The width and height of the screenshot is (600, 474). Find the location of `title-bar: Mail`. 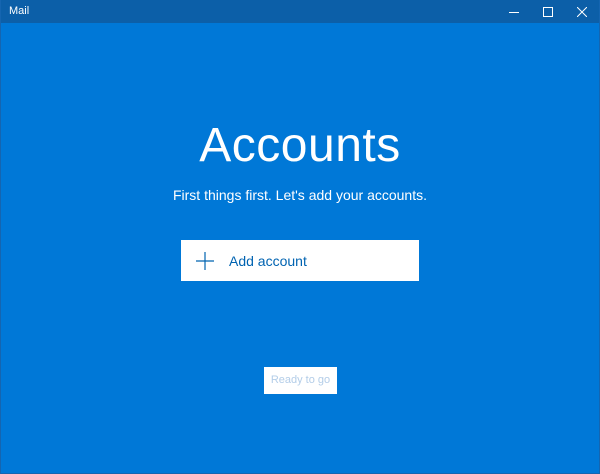

title-bar: Mail is located at coordinates (300, 11).